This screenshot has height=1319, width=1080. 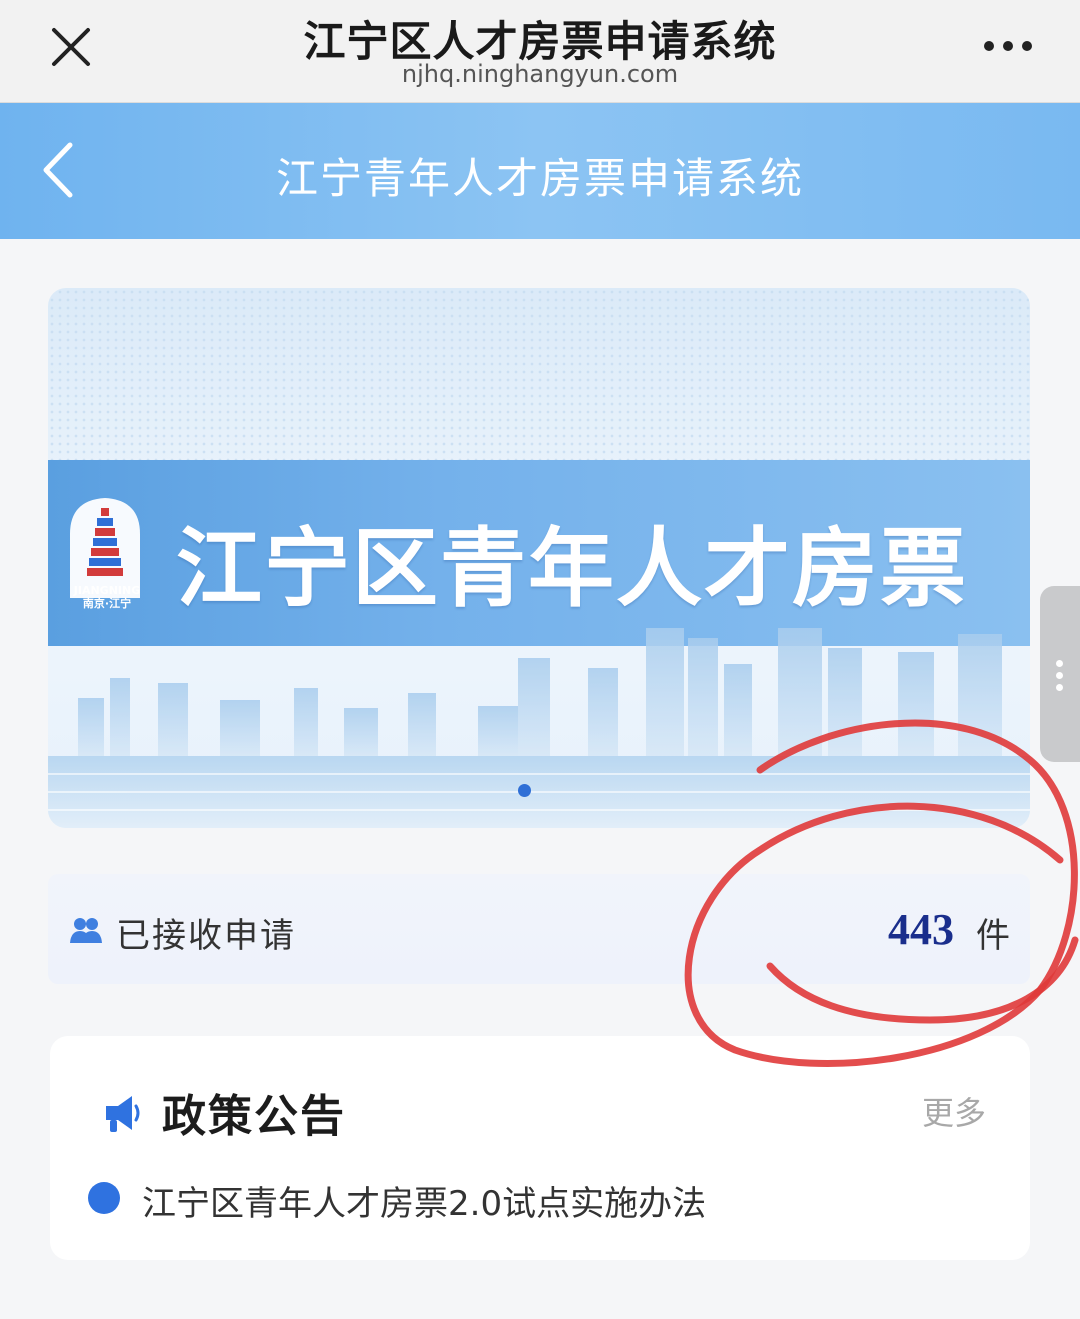 I want to click on banner-dot-pattern, so click(x=539, y=378).